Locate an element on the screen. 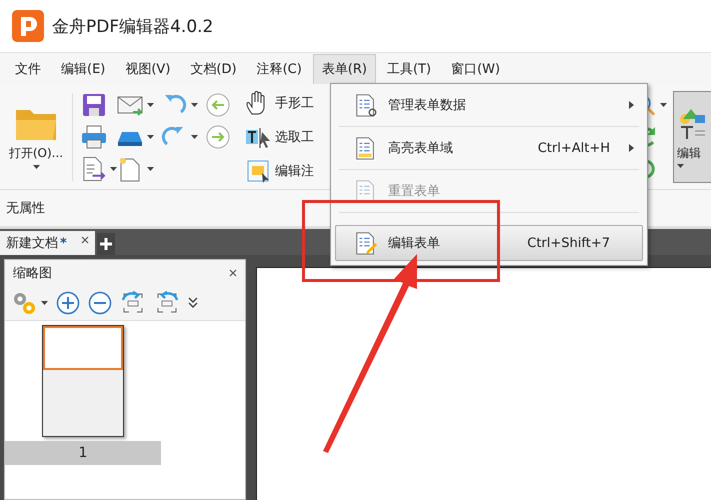 The width and height of the screenshot is (711, 500). tool-button: 手形工 is located at coordinates (279, 103).